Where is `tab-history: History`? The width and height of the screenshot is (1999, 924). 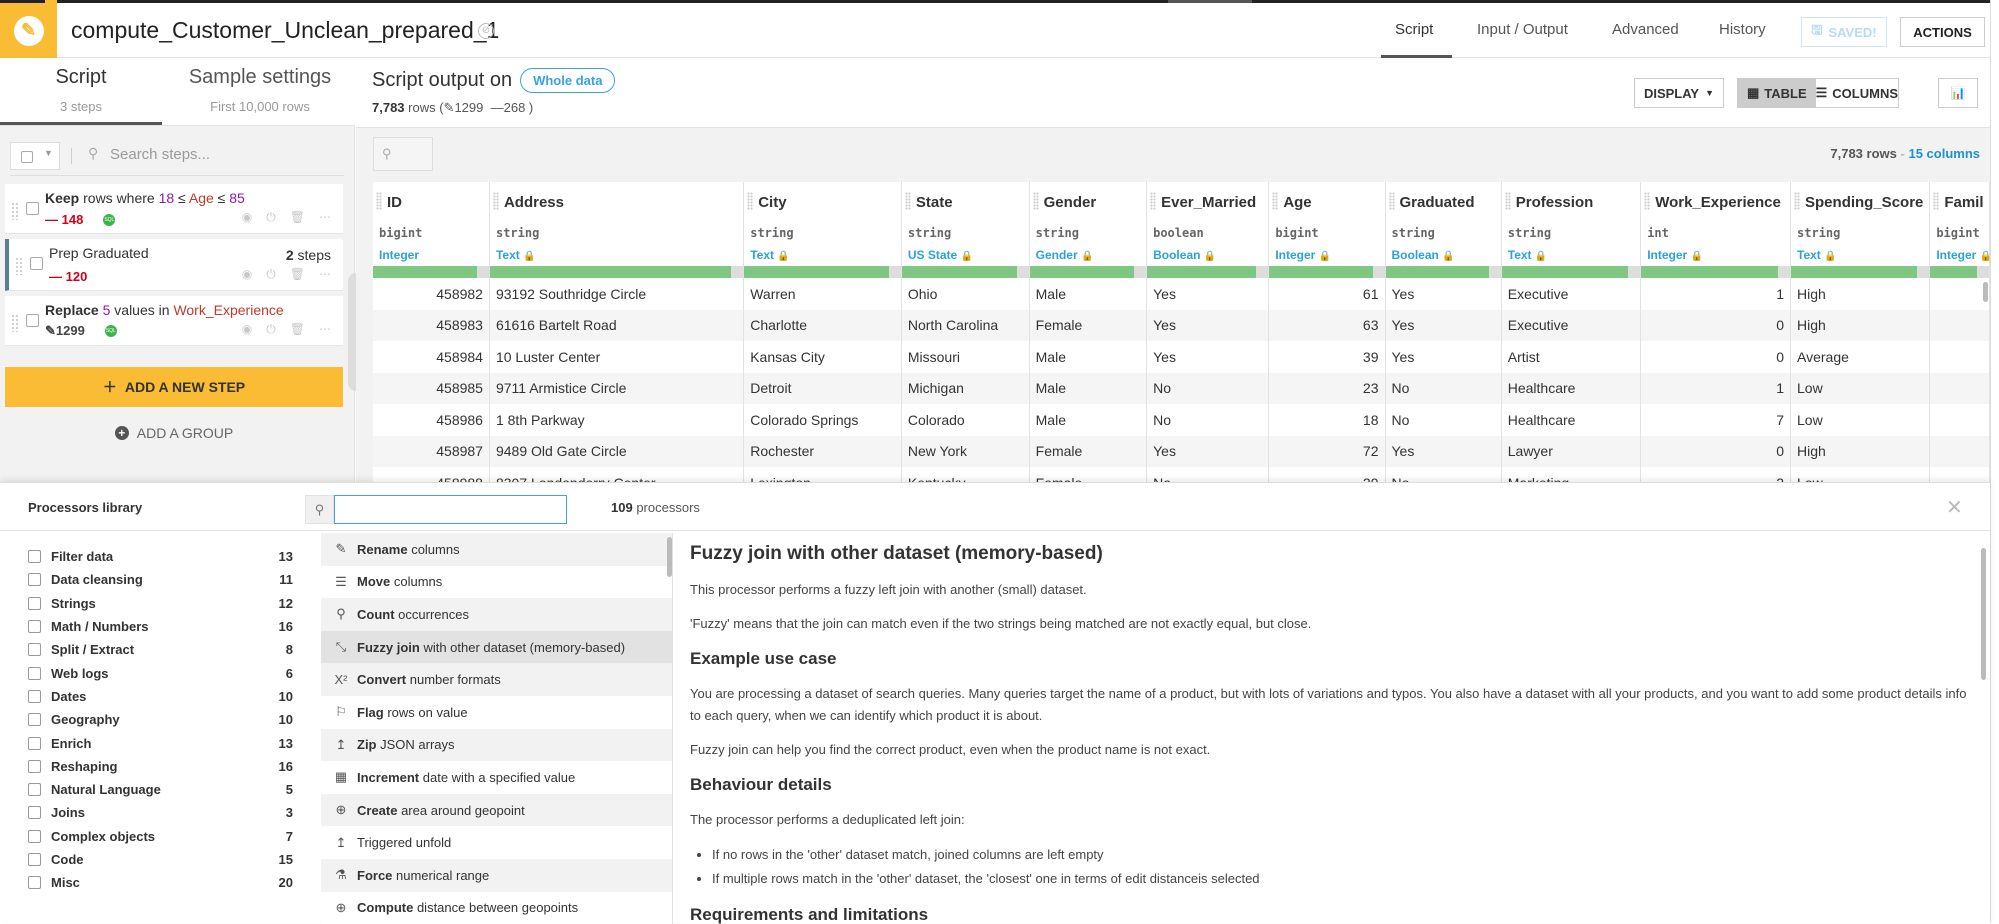
tab-history: History is located at coordinates (1742, 29).